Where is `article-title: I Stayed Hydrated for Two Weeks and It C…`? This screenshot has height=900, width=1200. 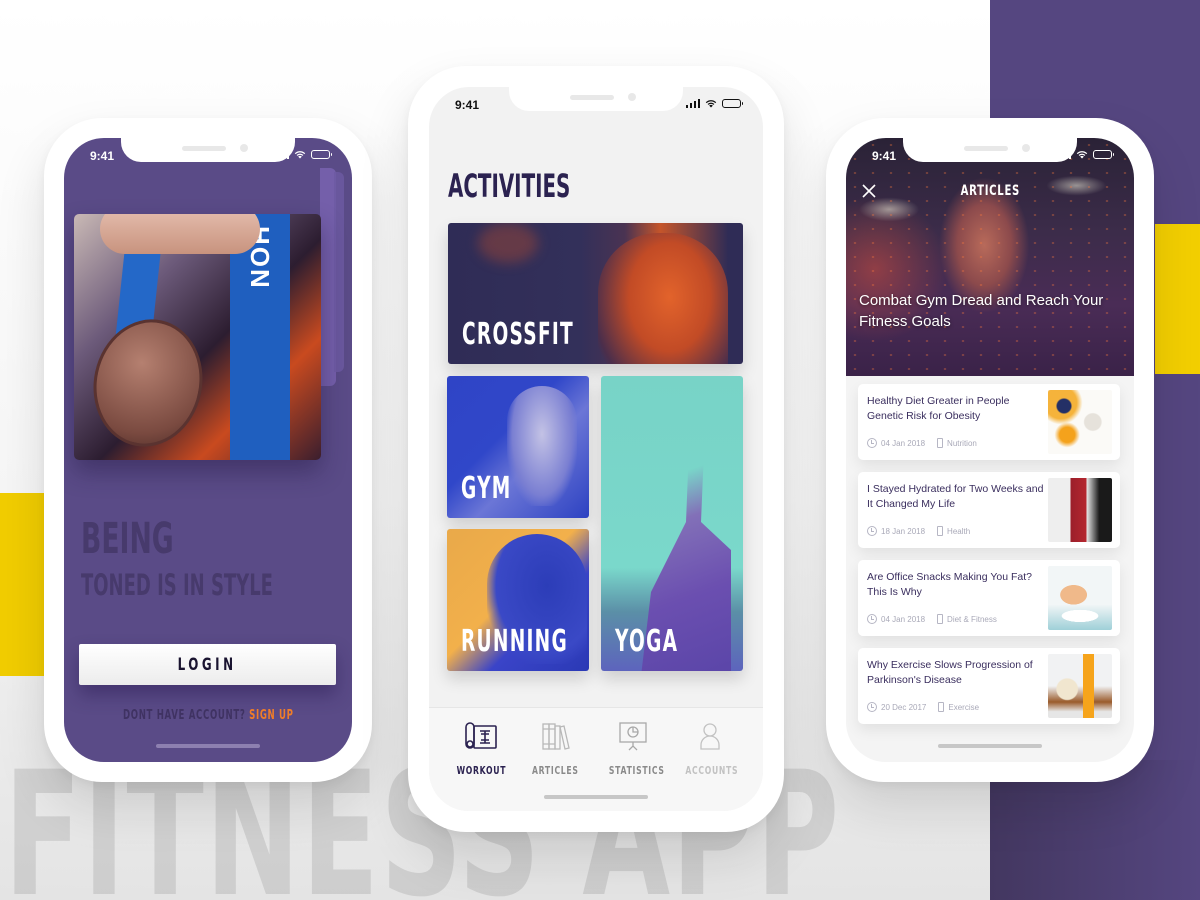
article-title: I Stayed Hydrated for Two Weeks and It C… is located at coordinates (955, 496).